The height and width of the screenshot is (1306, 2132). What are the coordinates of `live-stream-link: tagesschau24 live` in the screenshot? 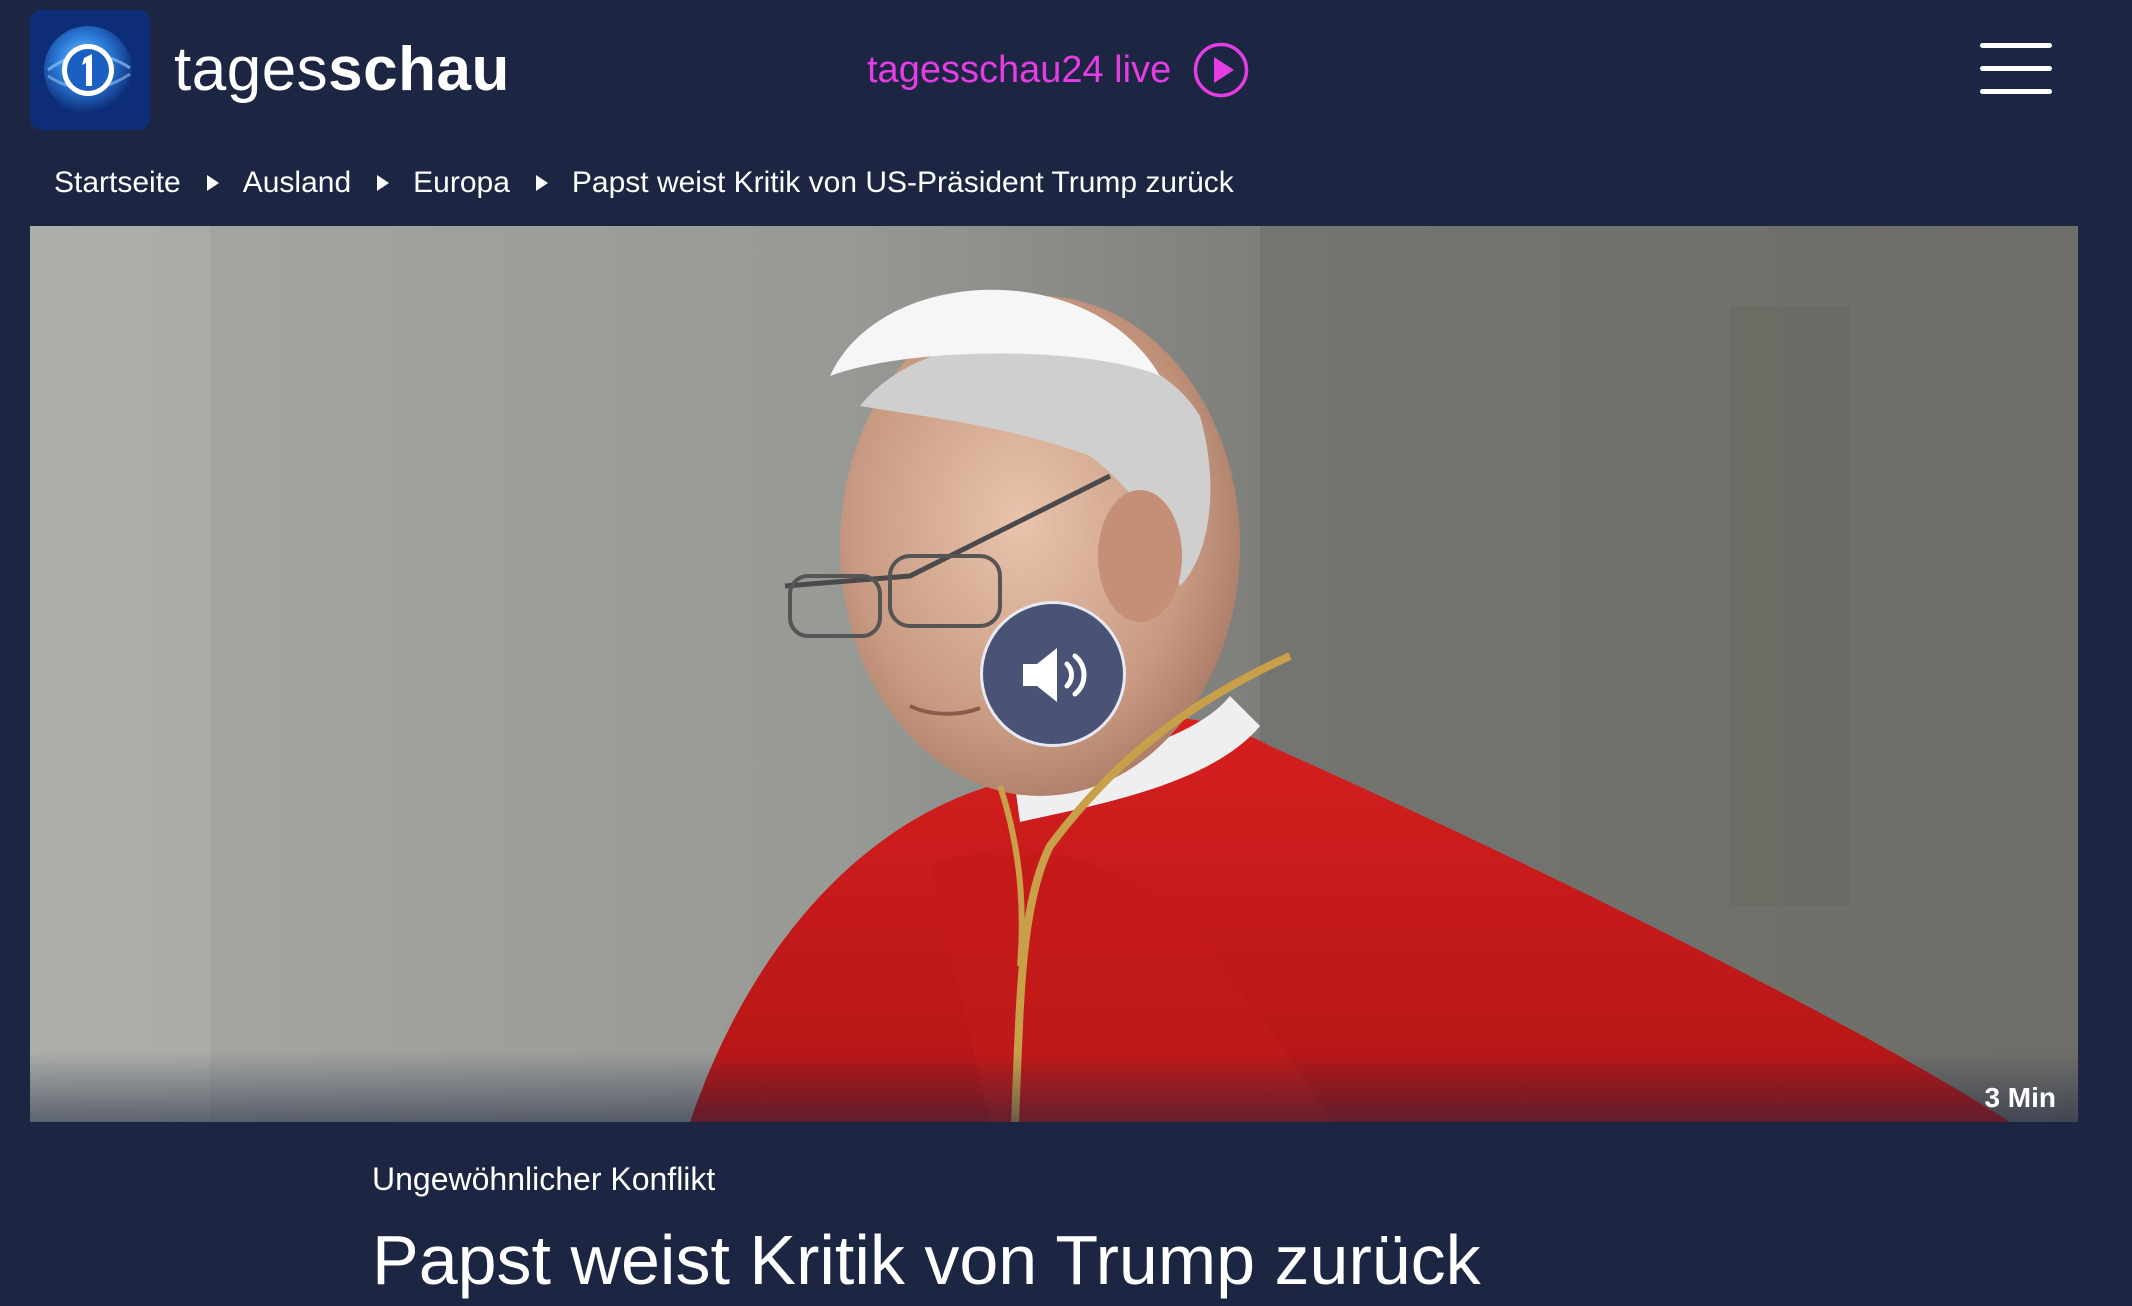 It's located at (1058, 70).